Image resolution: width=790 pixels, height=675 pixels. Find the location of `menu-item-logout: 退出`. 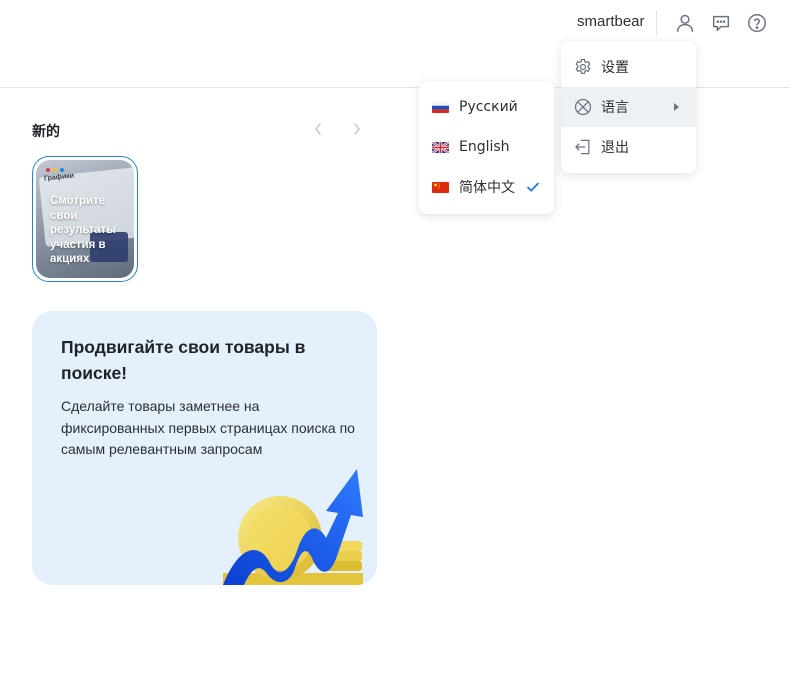

menu-item-logout: 退出 is located at coordinates (628, 147).